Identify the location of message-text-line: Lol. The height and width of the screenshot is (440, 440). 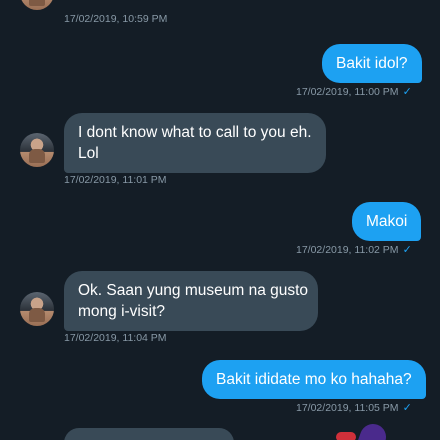
(88, 153).